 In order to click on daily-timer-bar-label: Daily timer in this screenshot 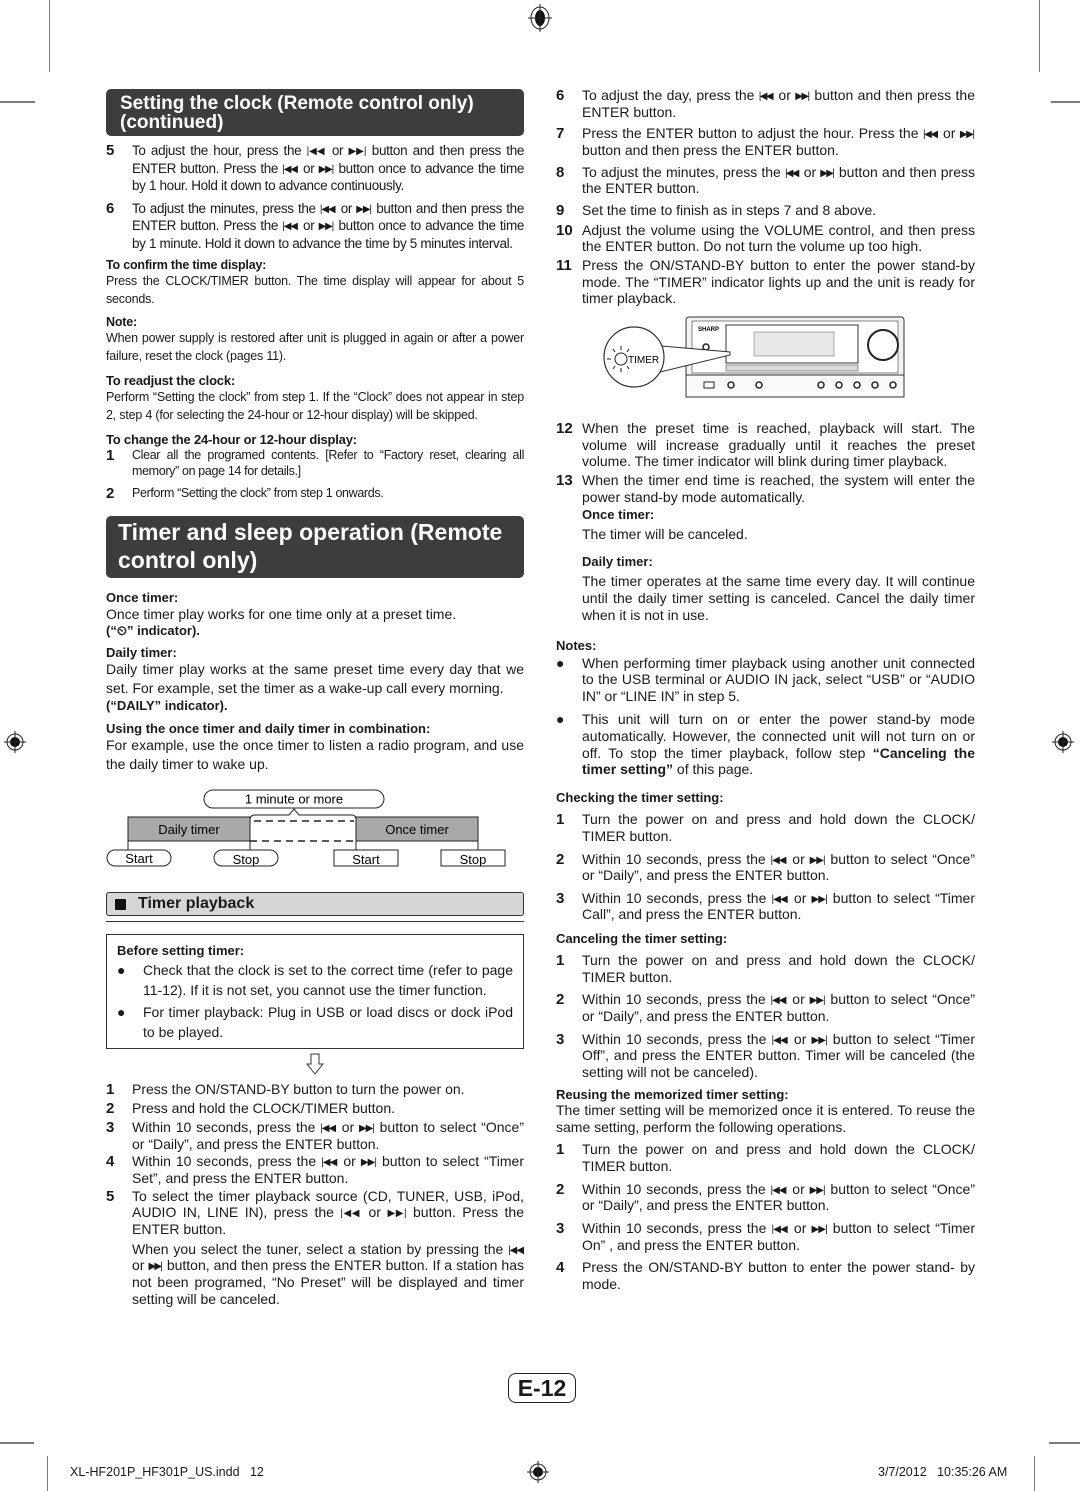, I will do `click(189, 829)`.